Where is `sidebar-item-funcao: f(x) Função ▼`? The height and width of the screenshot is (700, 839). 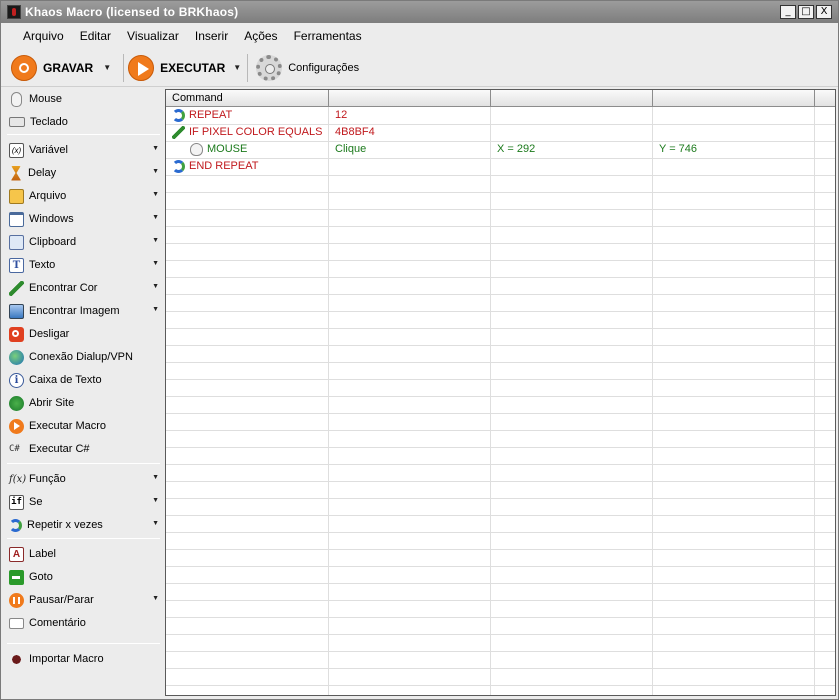
sidebar-item-funcao: f(x) Função ▼ is located at coordinates (85, 479).